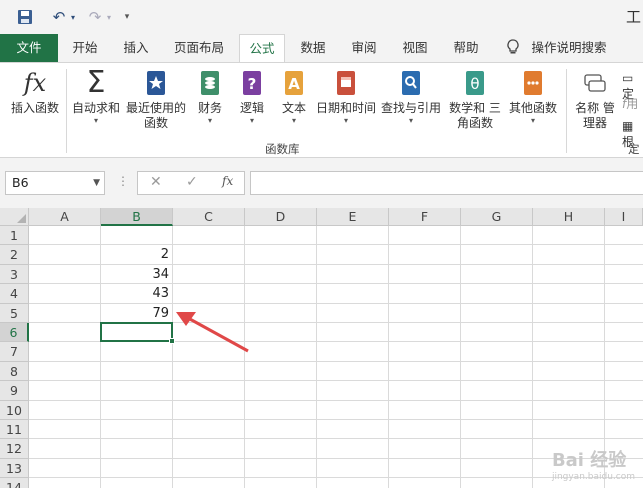  Describe the element at coordinates (96, 183) in the screenshot. I see `chevron-down-icon: ▼` at that location.